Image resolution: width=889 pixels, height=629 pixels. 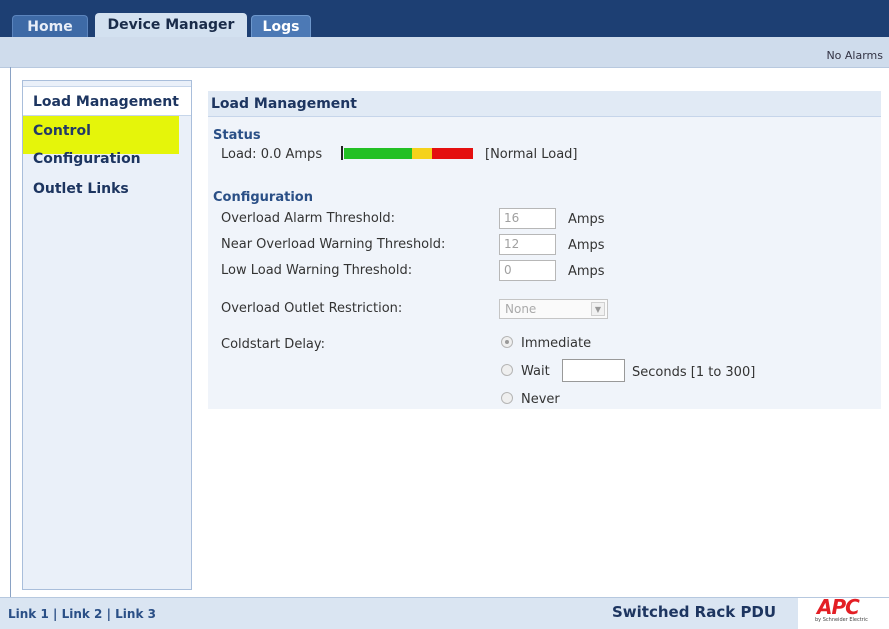 I want to click on configuration-heading: Configuration, so click(x=263, y=197).